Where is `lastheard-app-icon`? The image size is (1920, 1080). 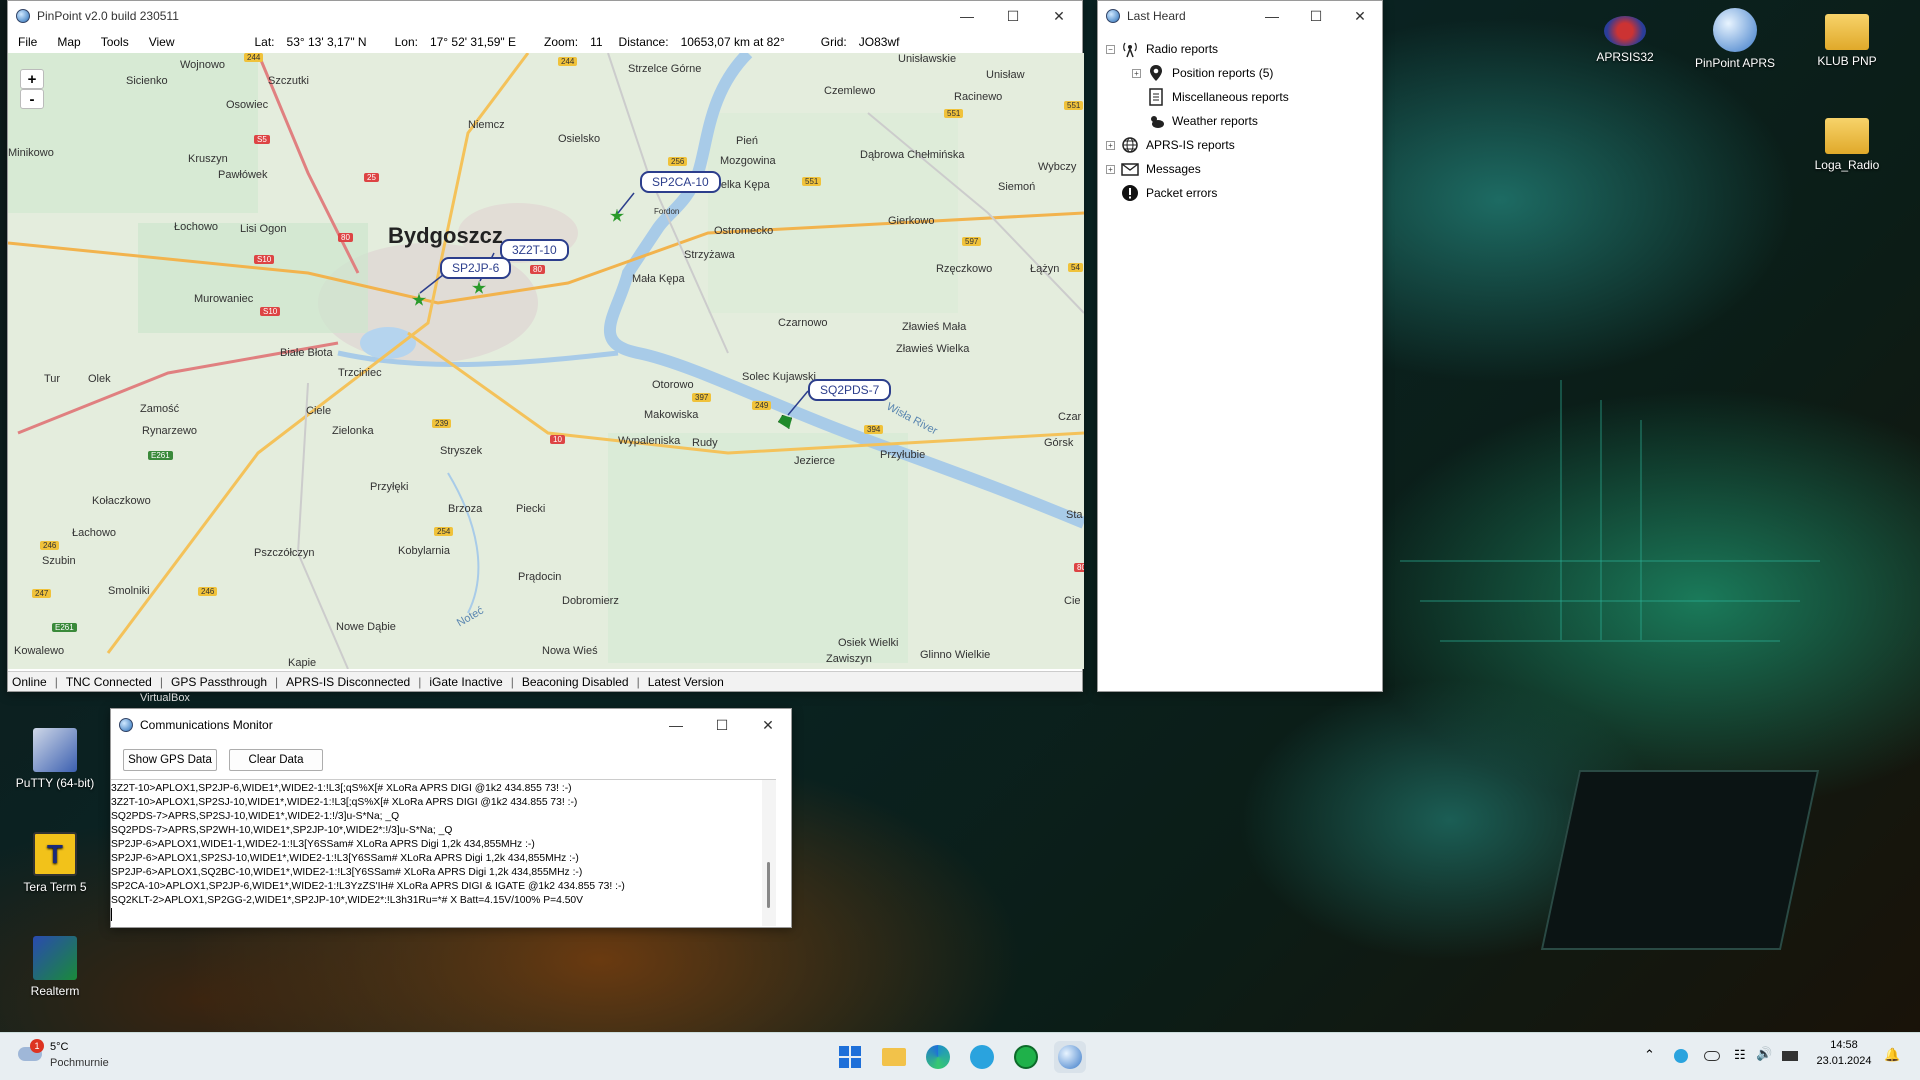 lastheard-app-icon is located at coordinates (1113, 16).